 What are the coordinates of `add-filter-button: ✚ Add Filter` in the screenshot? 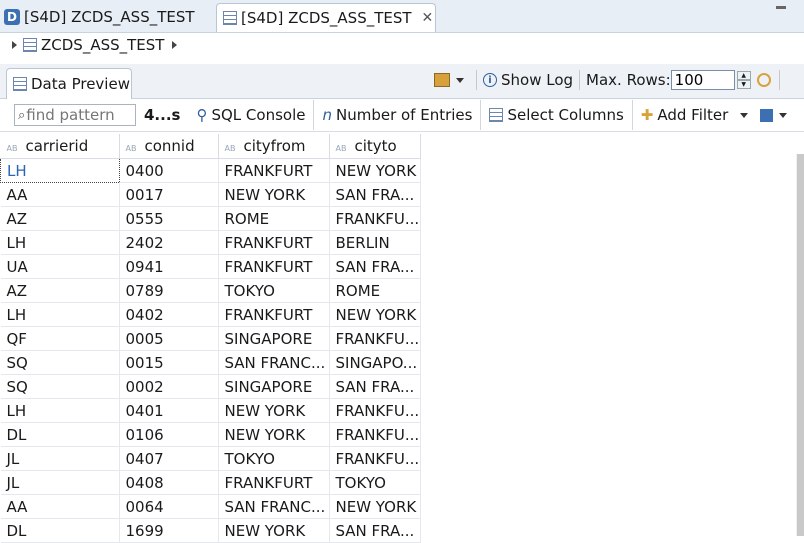 It's located at (694, 115).